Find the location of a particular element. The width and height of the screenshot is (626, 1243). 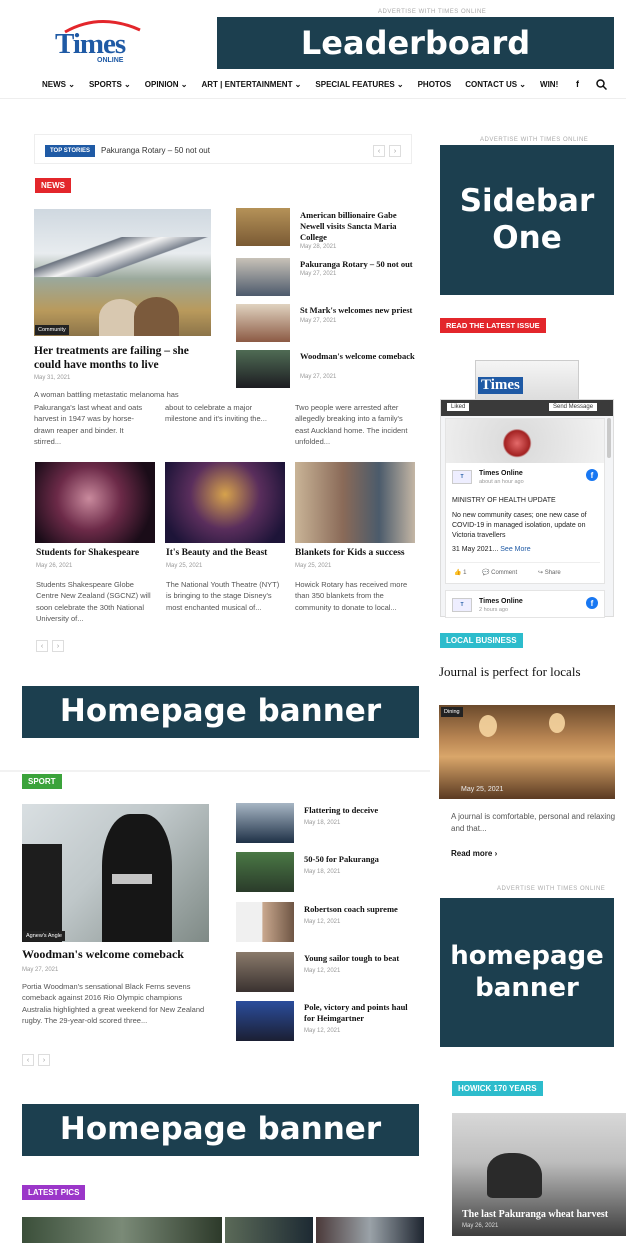

news-side-date-2: May 27, 2021 is located at coordinates (318, 274).